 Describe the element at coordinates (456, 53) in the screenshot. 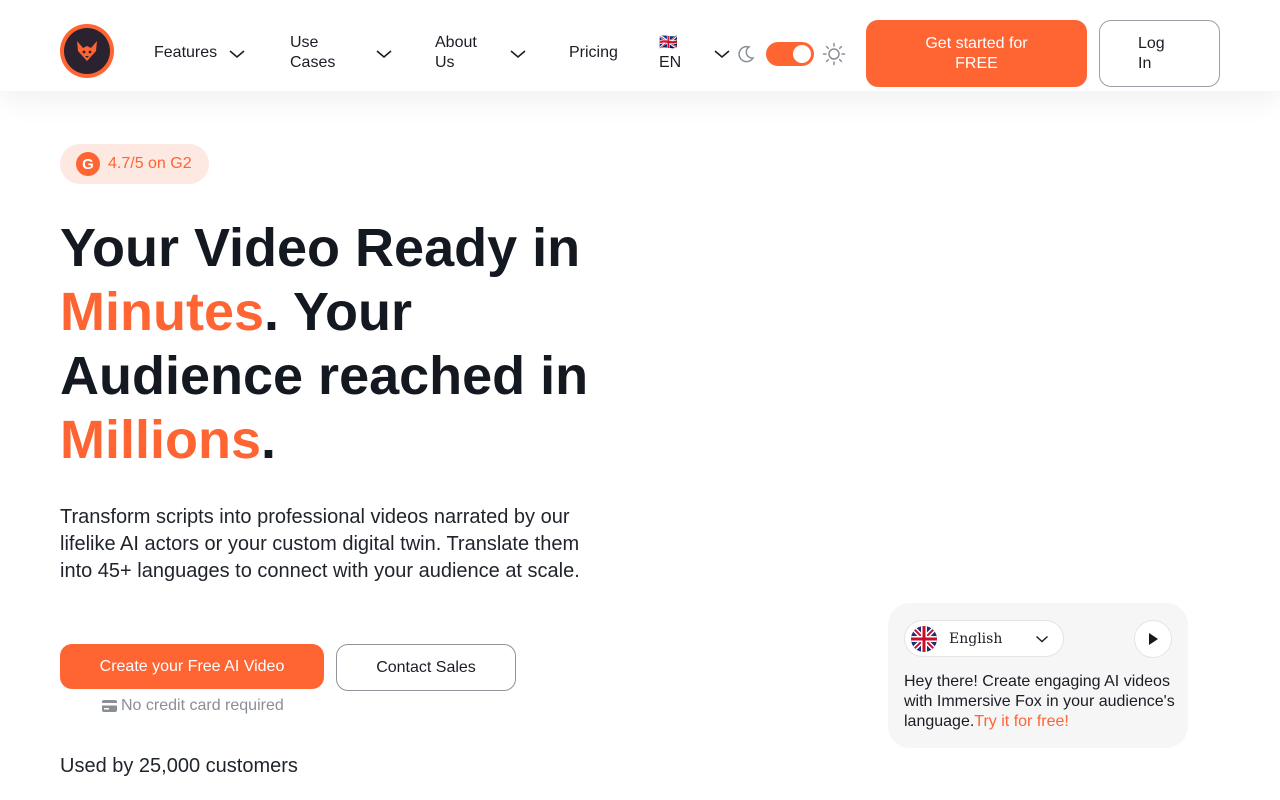

I see `nav-about-us: About Us` at that location.